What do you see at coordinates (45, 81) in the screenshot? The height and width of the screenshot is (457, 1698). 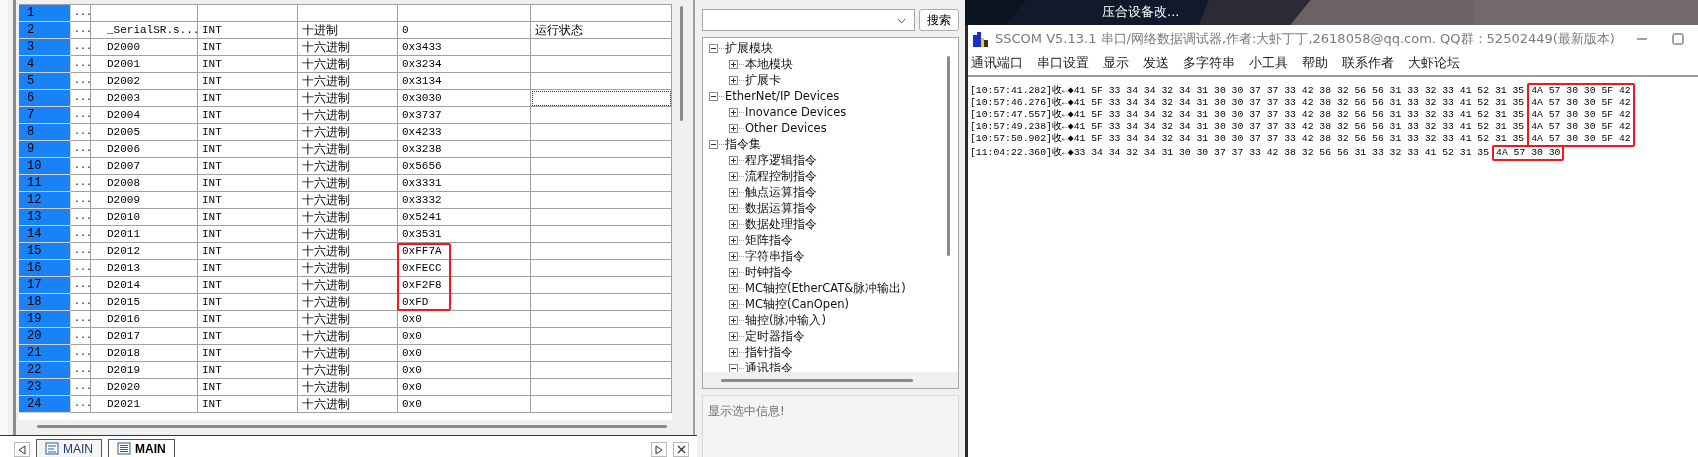 I see `row-header: 5` at bounding box center [45, 81].